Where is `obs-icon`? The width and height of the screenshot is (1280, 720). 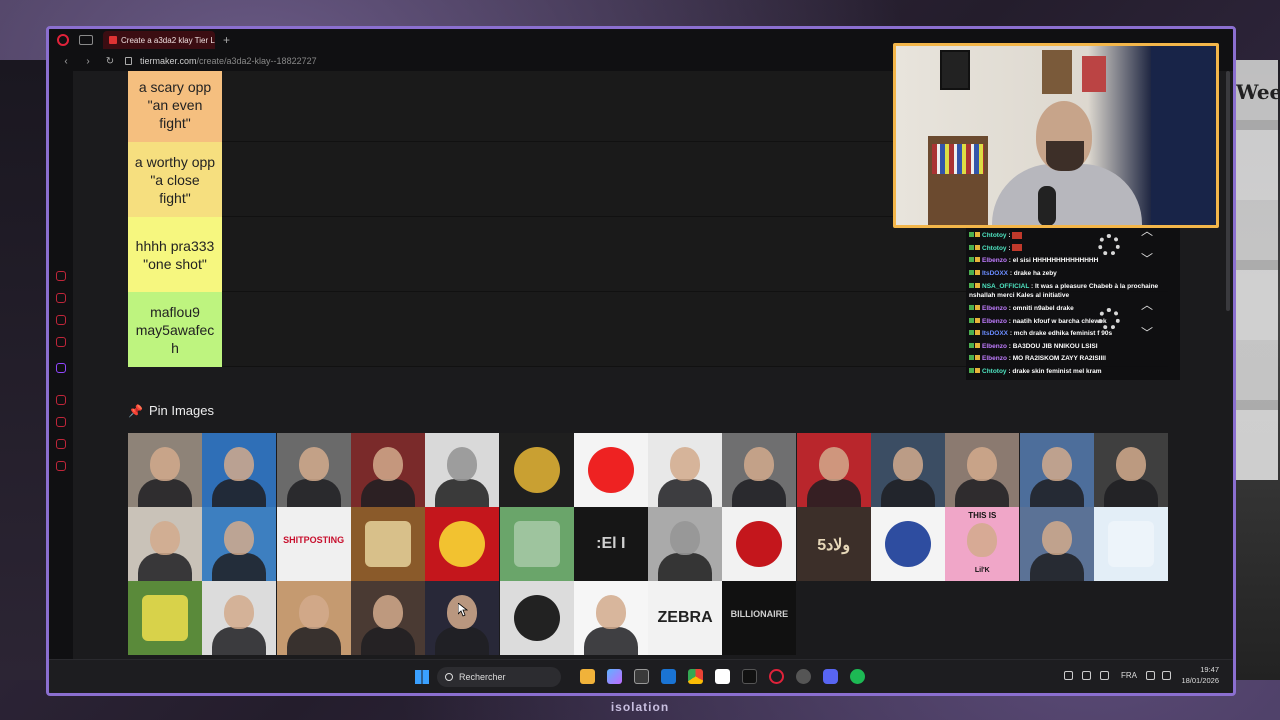 obs-icon is located at coordinates (803, 676).